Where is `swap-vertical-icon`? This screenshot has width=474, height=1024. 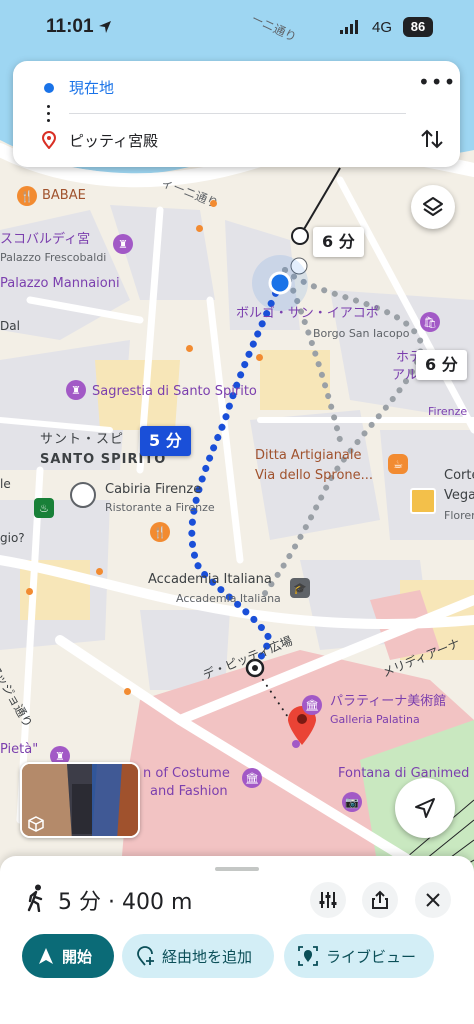 swap-vertical-icon is located at coordinates (432, 139).